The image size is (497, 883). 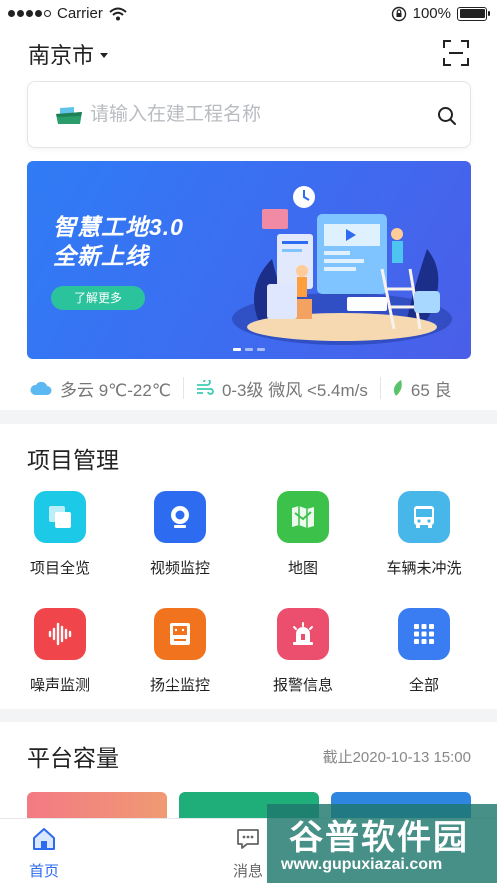 I want to click on search-bar, so click(x=249, y=114).